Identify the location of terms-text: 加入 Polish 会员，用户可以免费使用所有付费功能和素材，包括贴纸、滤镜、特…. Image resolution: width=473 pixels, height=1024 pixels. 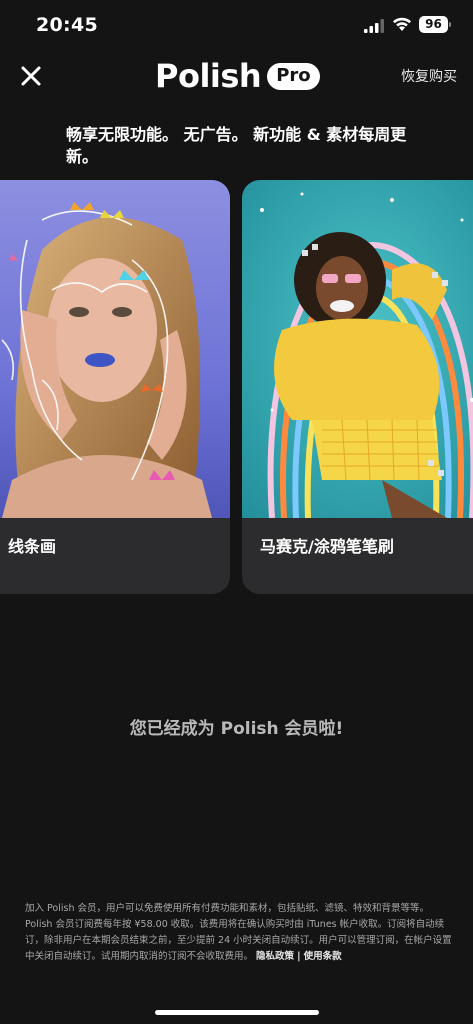
(238, 932).